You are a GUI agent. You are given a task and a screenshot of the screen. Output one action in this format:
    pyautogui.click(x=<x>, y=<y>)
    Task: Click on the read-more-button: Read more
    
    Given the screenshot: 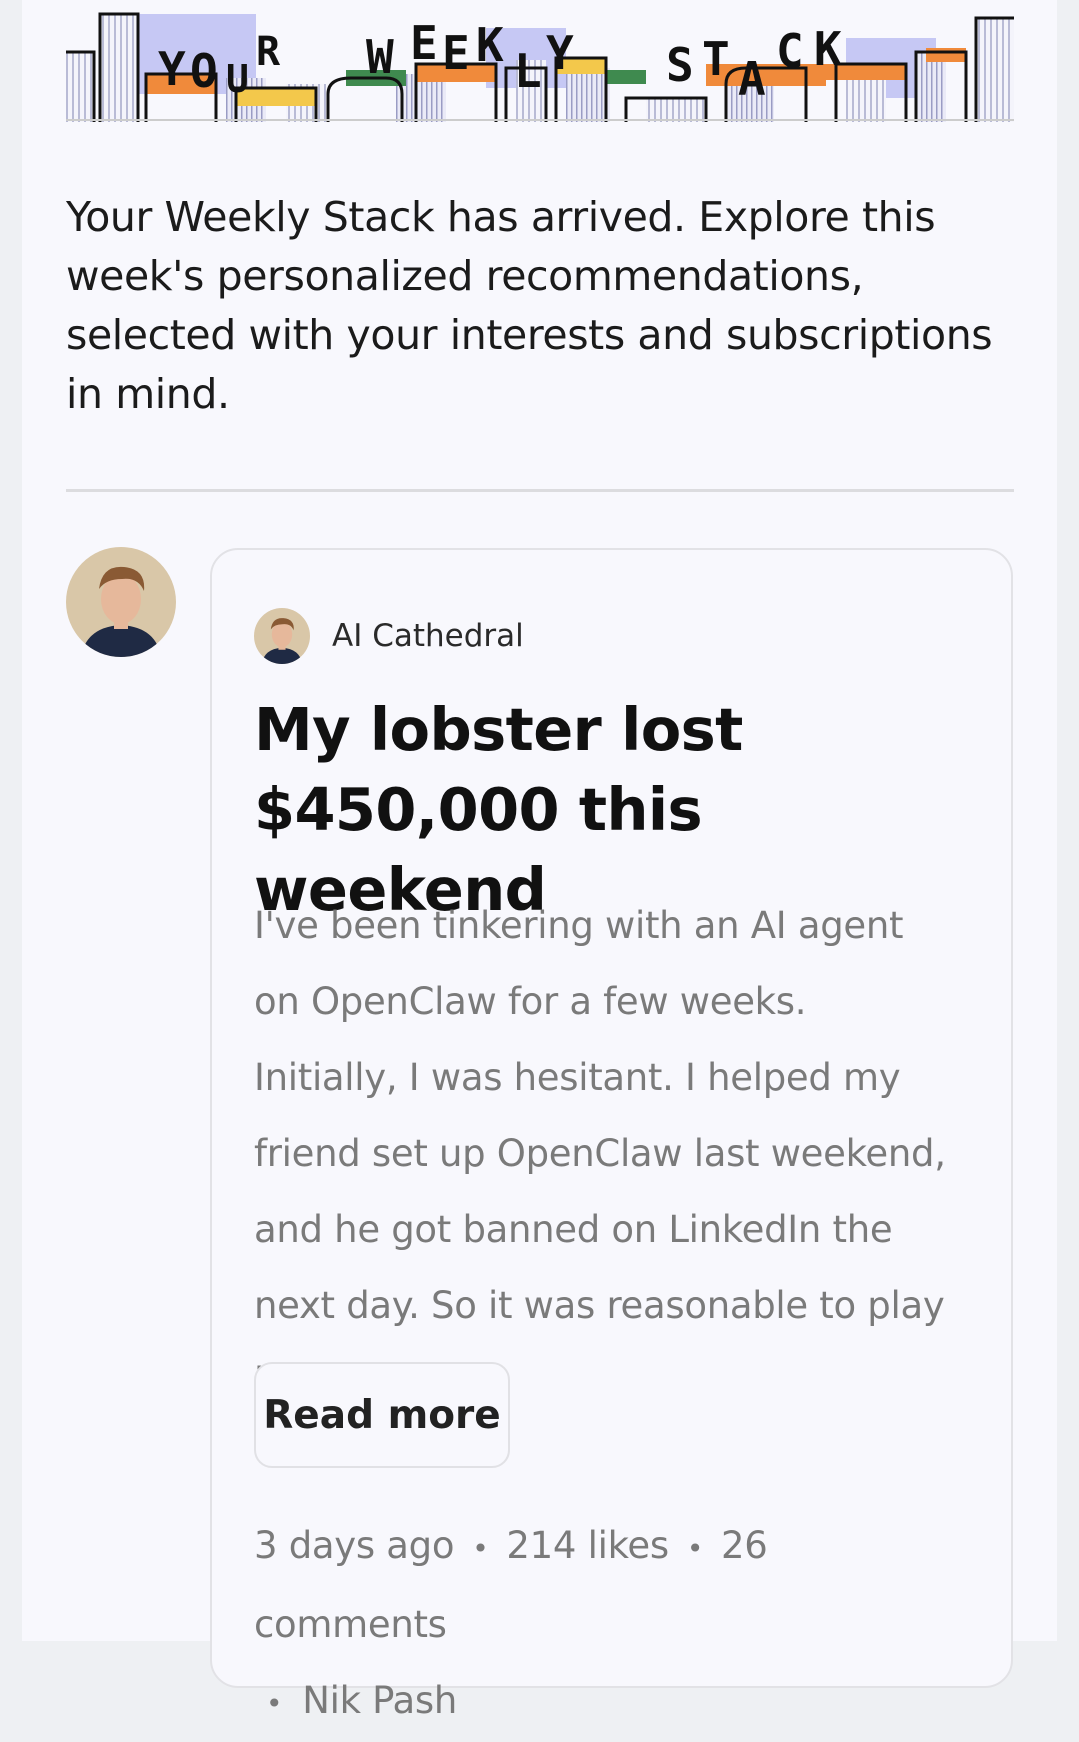 What is the action you would take?
    pyautogui.click(x=382, y=1415)
    